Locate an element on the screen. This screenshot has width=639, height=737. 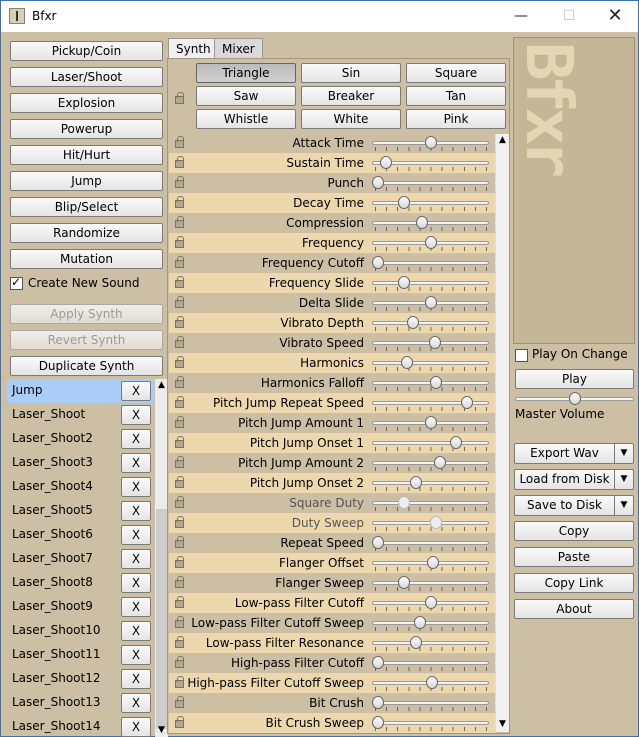
waveform-tan-button: Tan is located at coordinates (456, 96).